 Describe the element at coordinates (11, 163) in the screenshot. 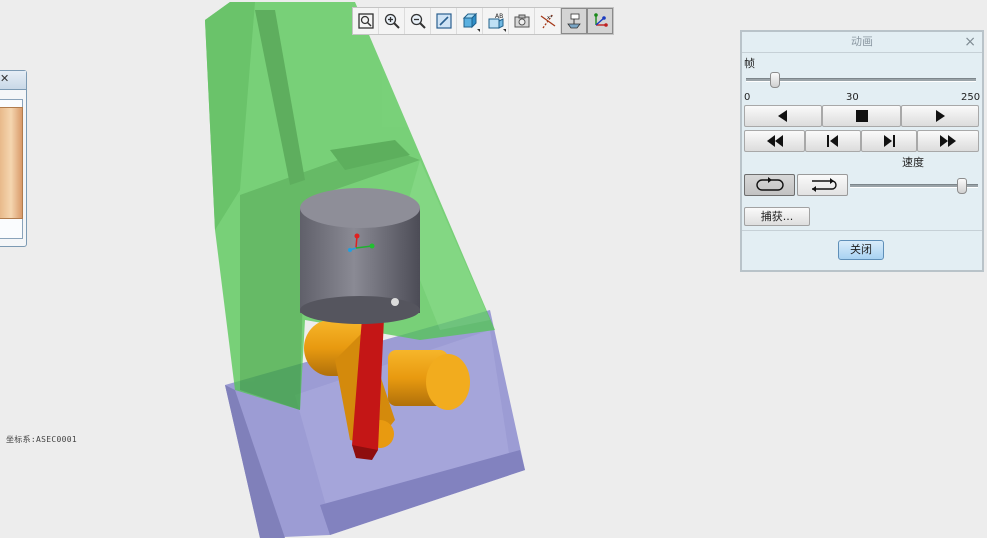

I see `thumbnail-image` at that location.